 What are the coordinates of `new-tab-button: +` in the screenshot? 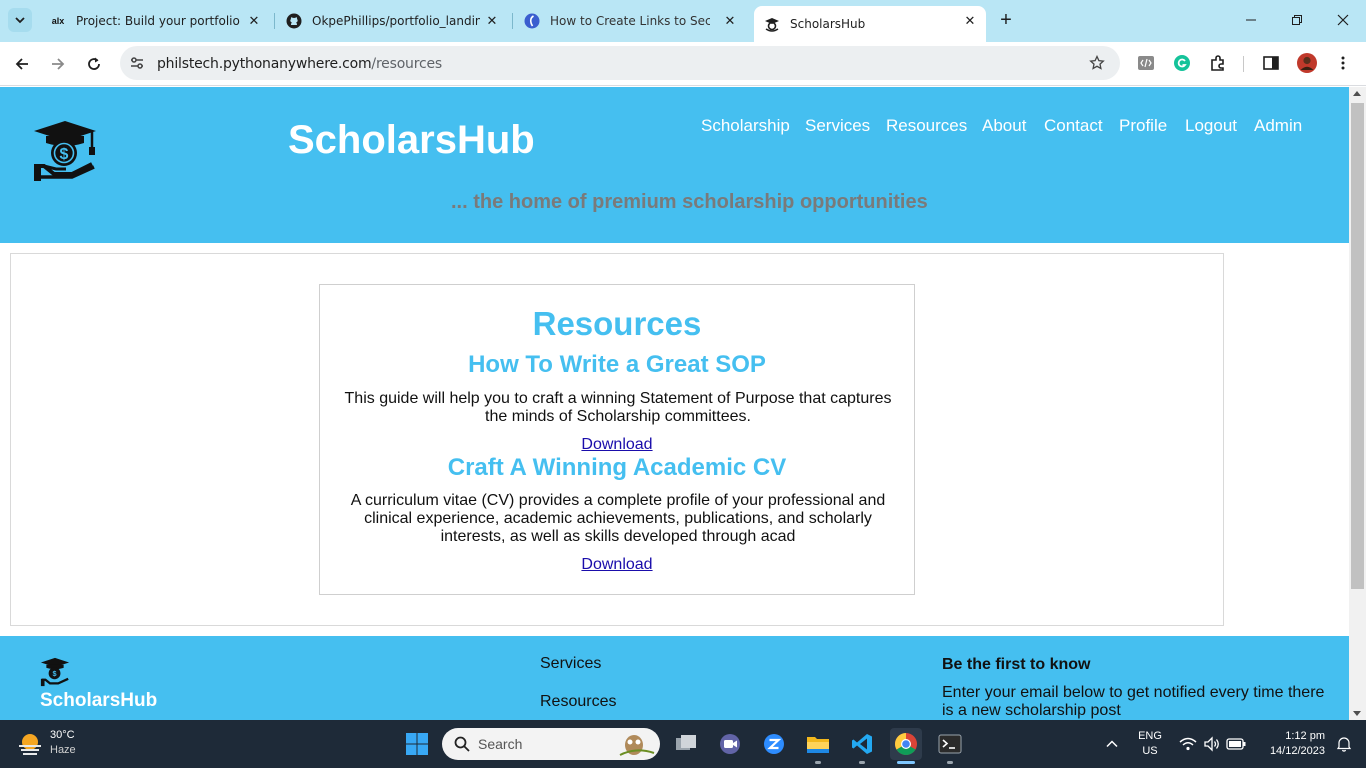 It's located at (1006, 20).